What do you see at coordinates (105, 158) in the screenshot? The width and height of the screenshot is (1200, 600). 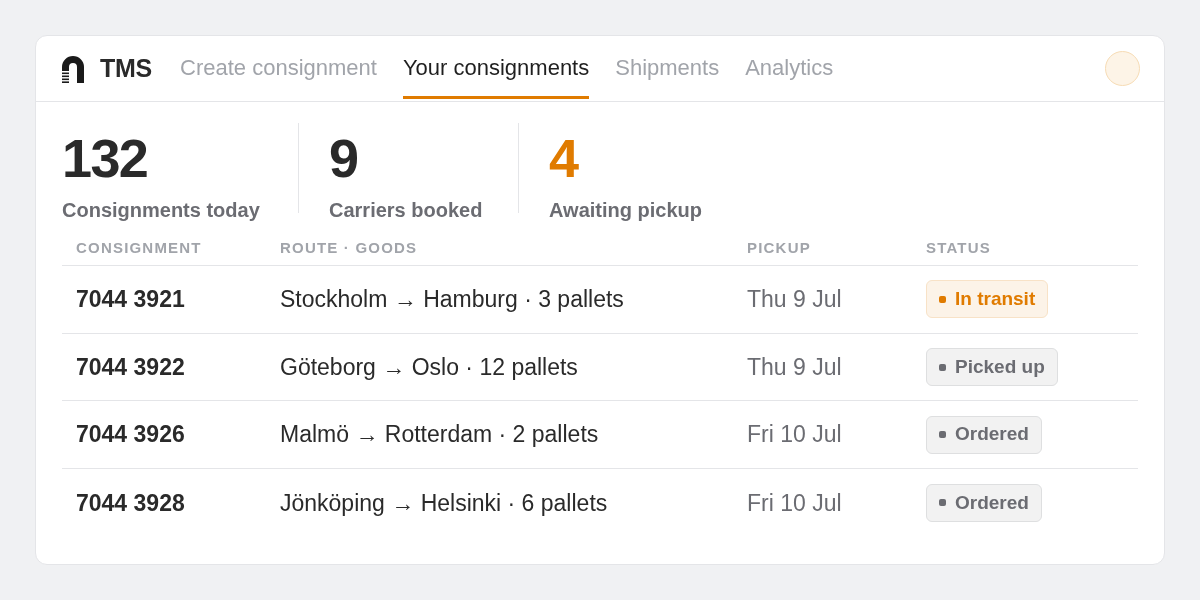 I see `stat-value: 132` at bounding box center [105, 158].